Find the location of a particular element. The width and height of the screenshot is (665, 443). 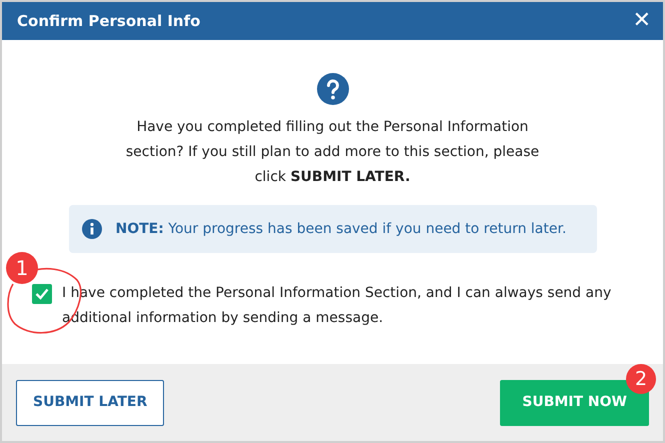

annotation-badge: 1 is located at coordinates (22, 268).